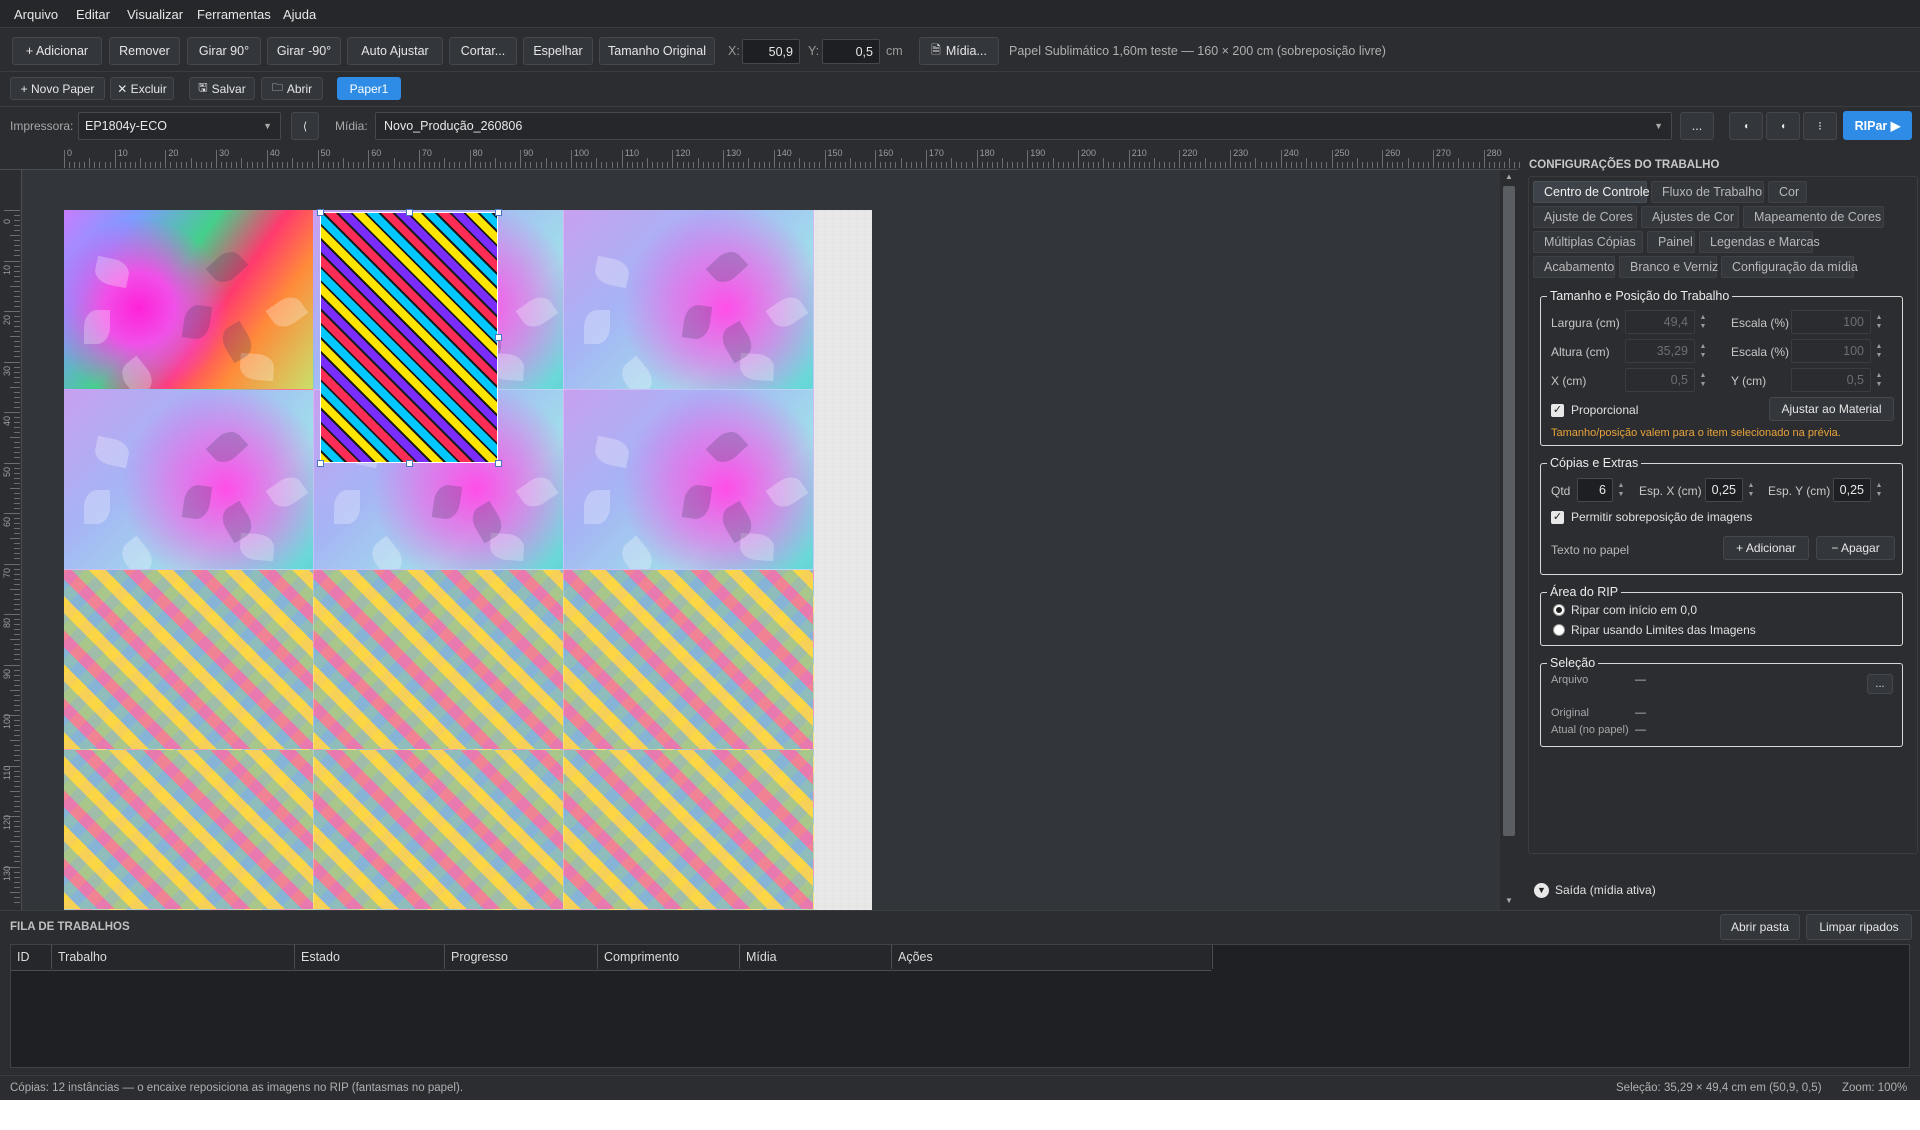  I want to click on tab-painel: Painel, so click(1671, 242).